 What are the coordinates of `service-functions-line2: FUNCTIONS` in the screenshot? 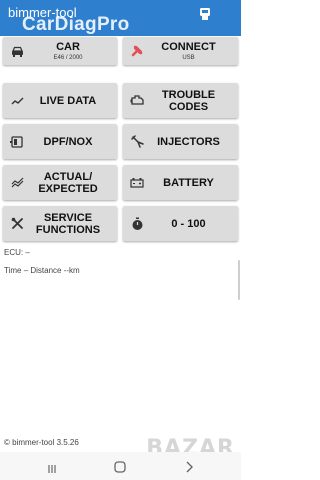 It's located at (68, 229).